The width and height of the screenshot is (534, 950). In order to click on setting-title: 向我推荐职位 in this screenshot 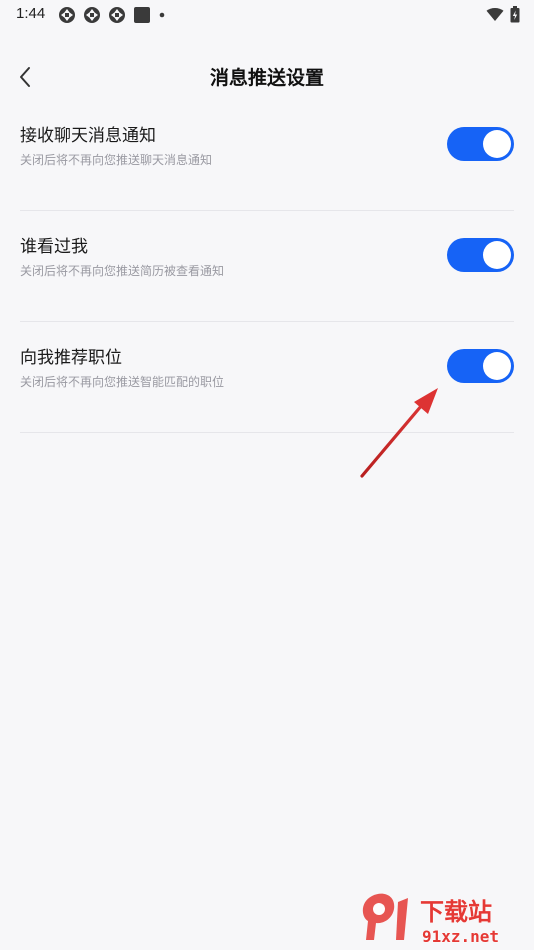, I will do `click(71, 358)`.